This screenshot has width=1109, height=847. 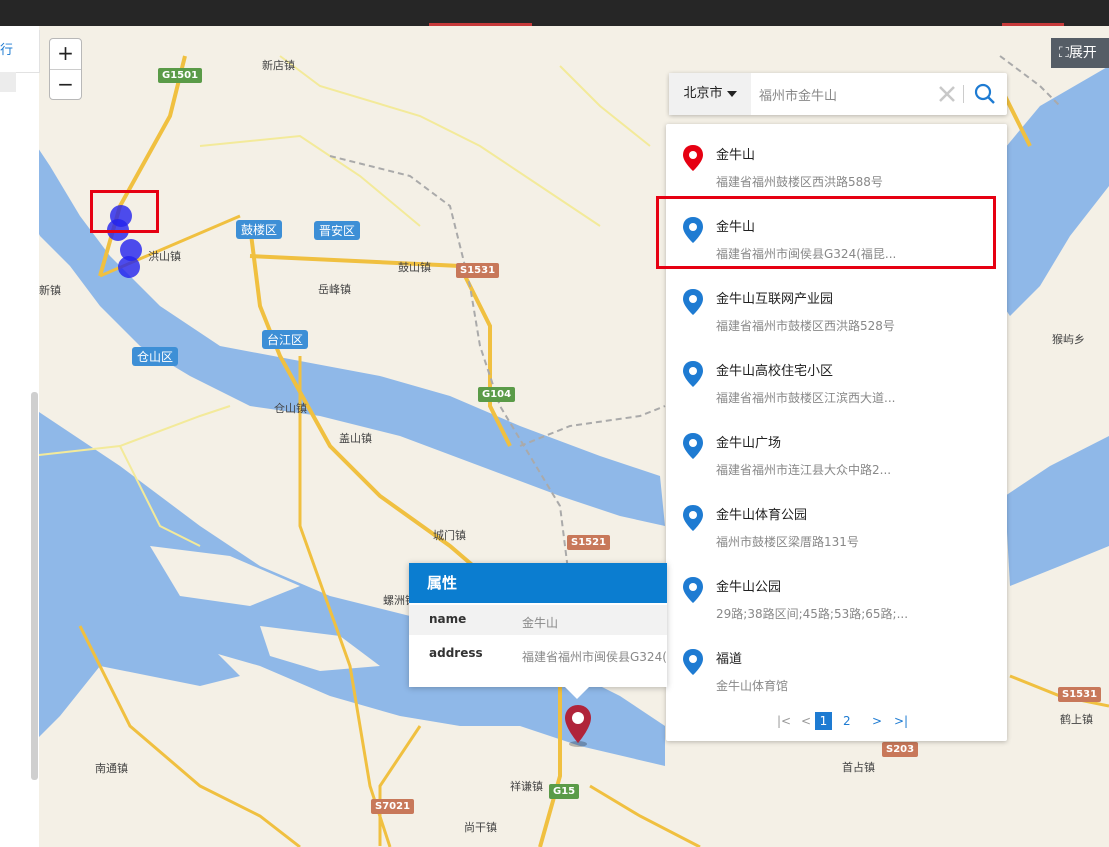 What do you see at coordinates (836, 722) in the screenshot?
I see `pagination: |< < 1 2 > >|` at bounding box center [836, 722].